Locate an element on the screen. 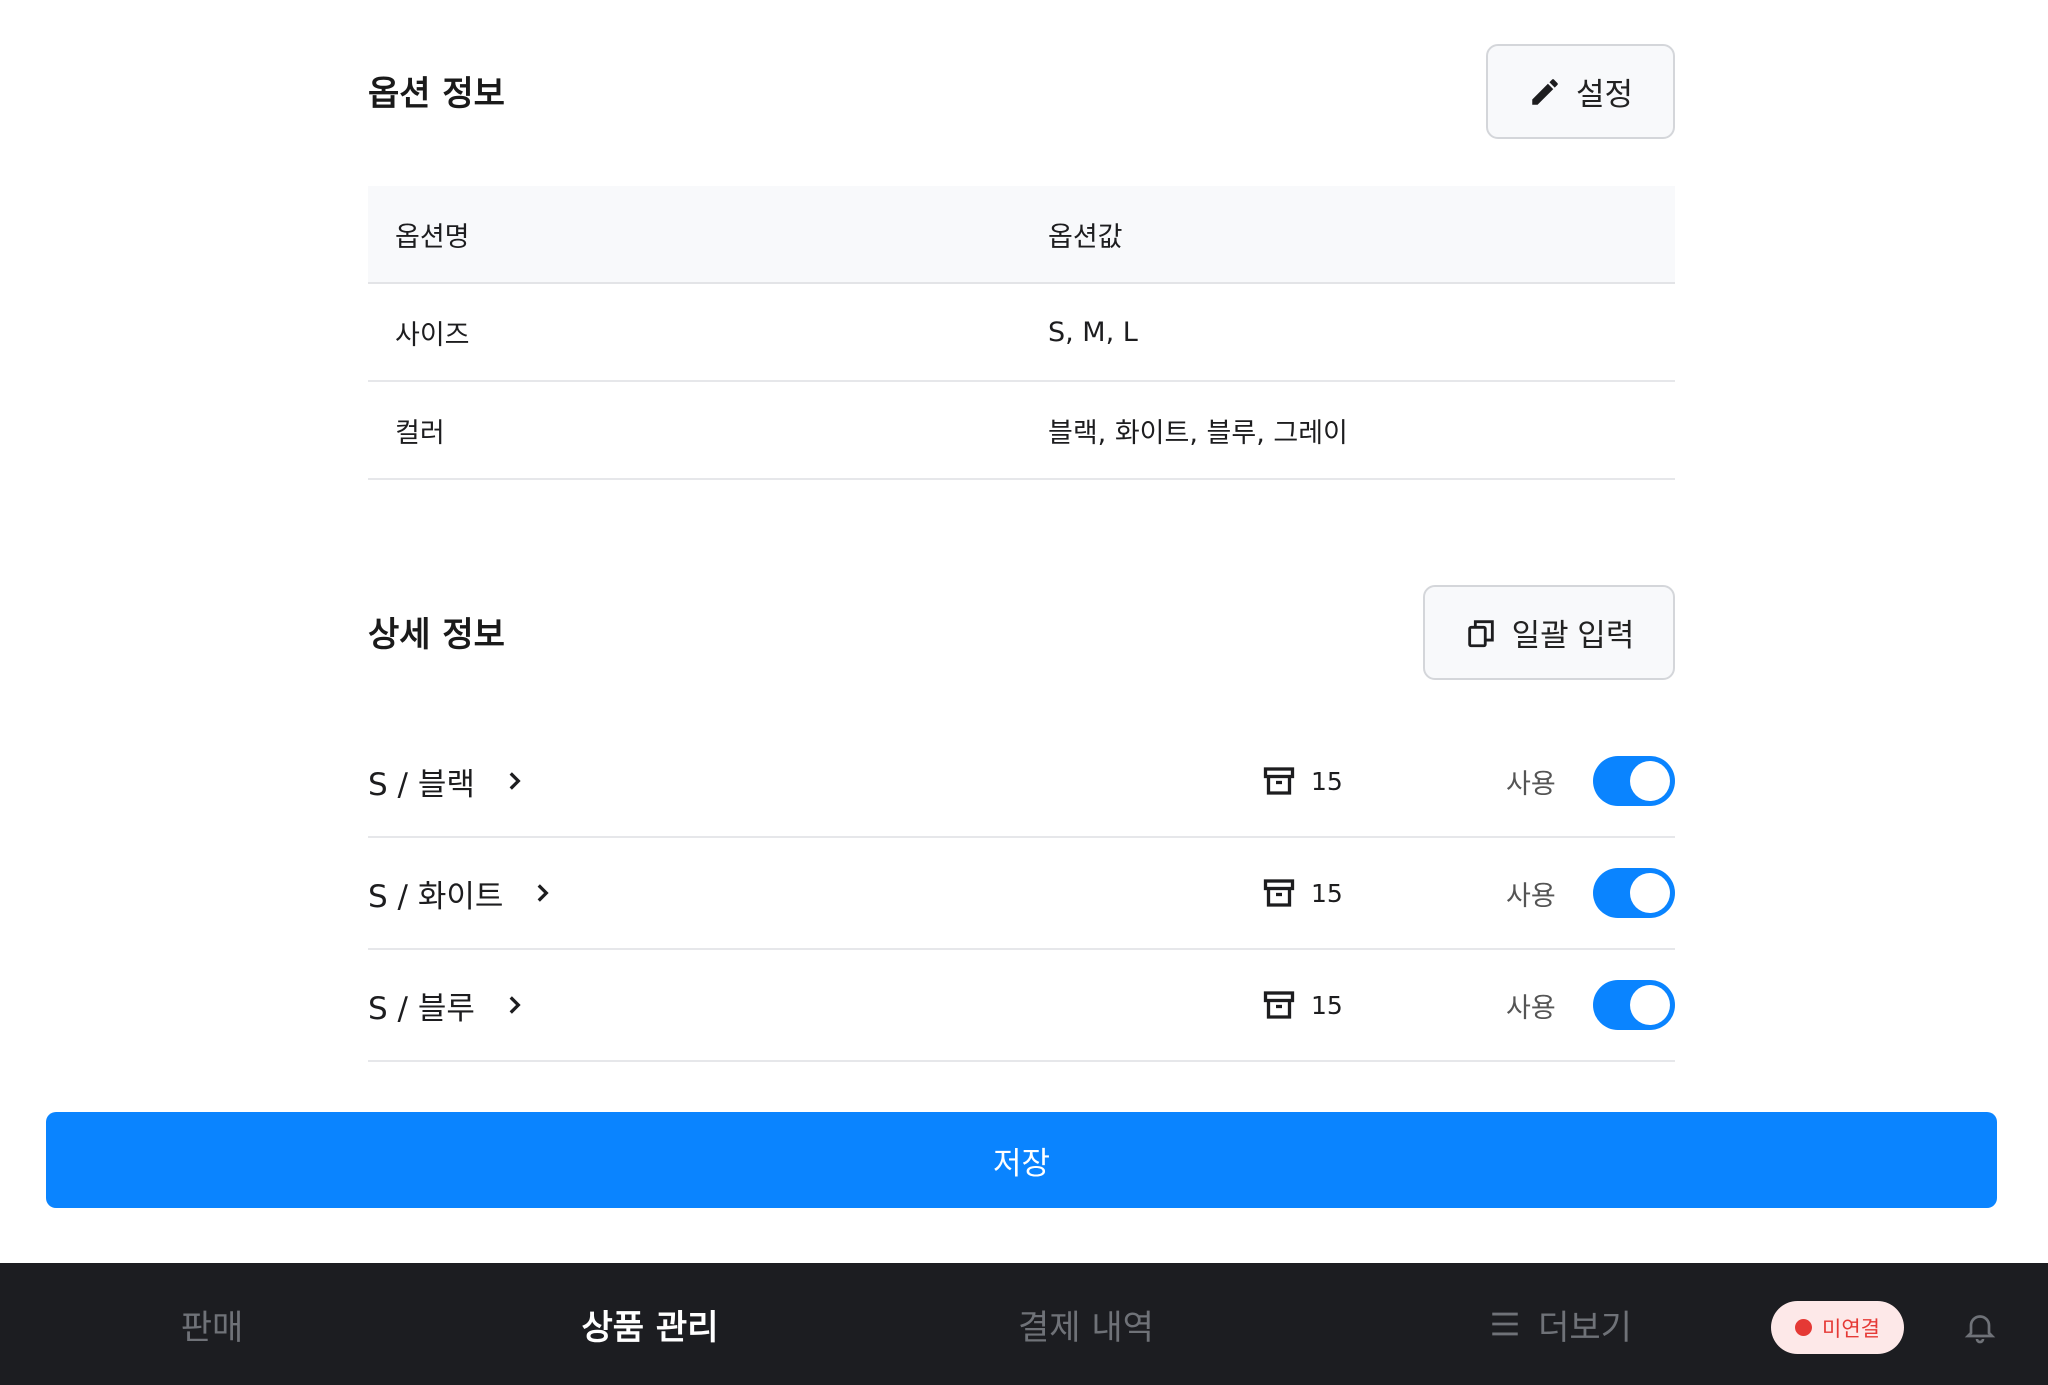 This screenshot has height=1385, width=2048. table-row: 사이즈 S, M, L is located at coordinates (1021, 333).